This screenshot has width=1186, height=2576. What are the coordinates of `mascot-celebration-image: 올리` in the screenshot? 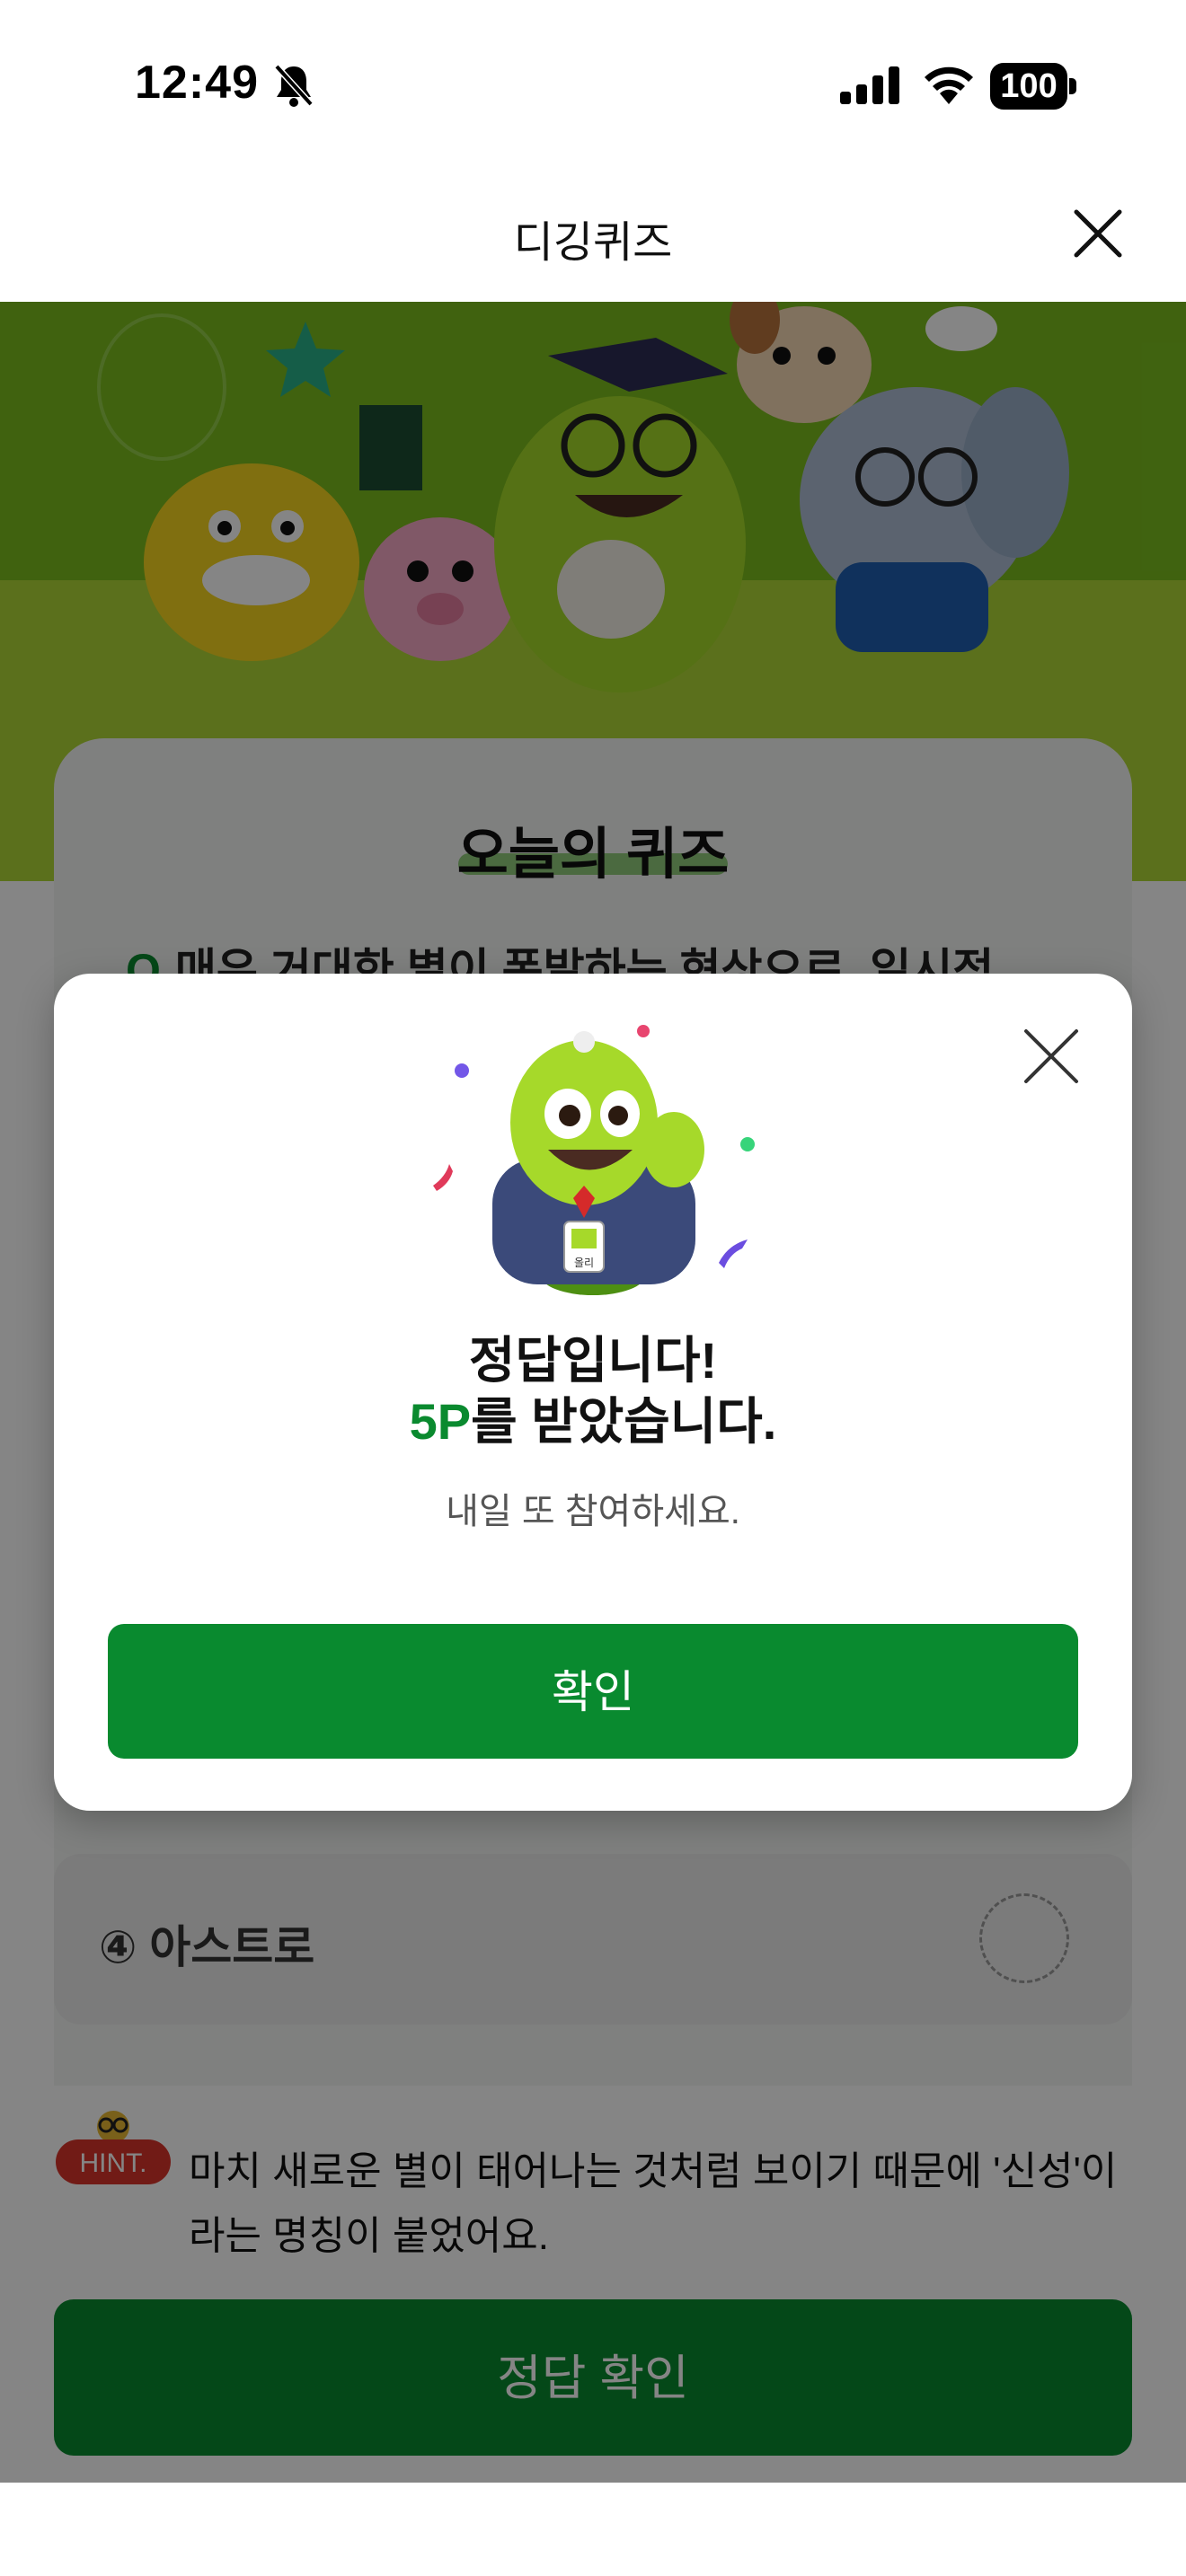 It's located at (594, 1160).